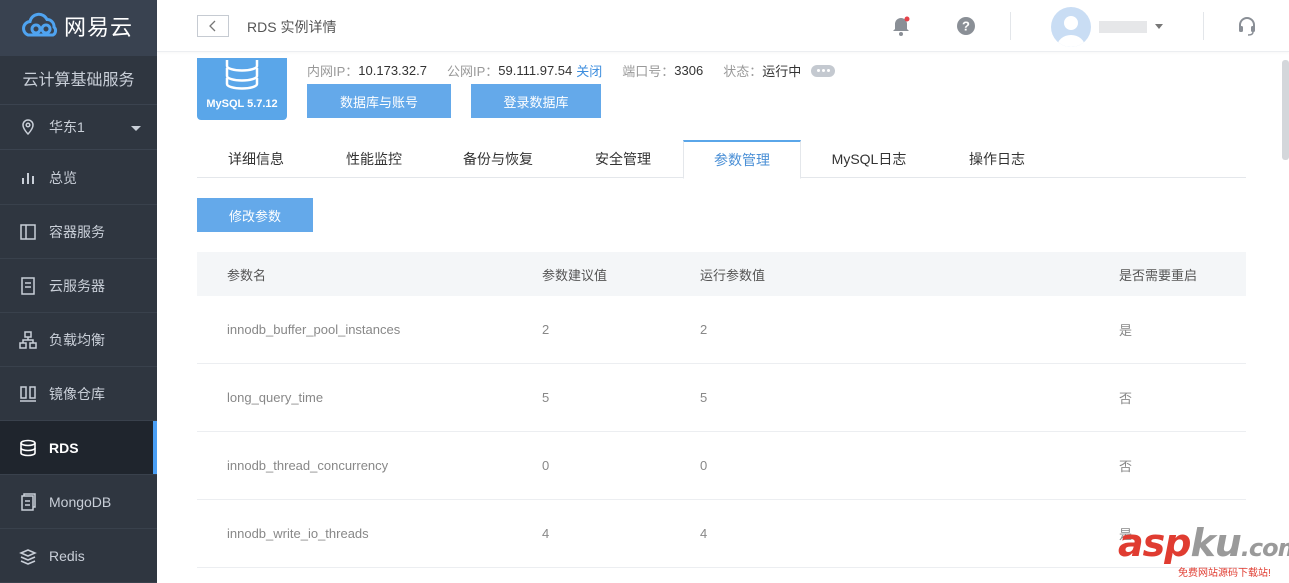 Image resolution: width=1289 pixels, height=583 pixels. I want to click on tab-bar: 详细信息 性能监控 备份与恢复 安全管理 参数管理 MySQL日志 操作日志, so click(721, 159).